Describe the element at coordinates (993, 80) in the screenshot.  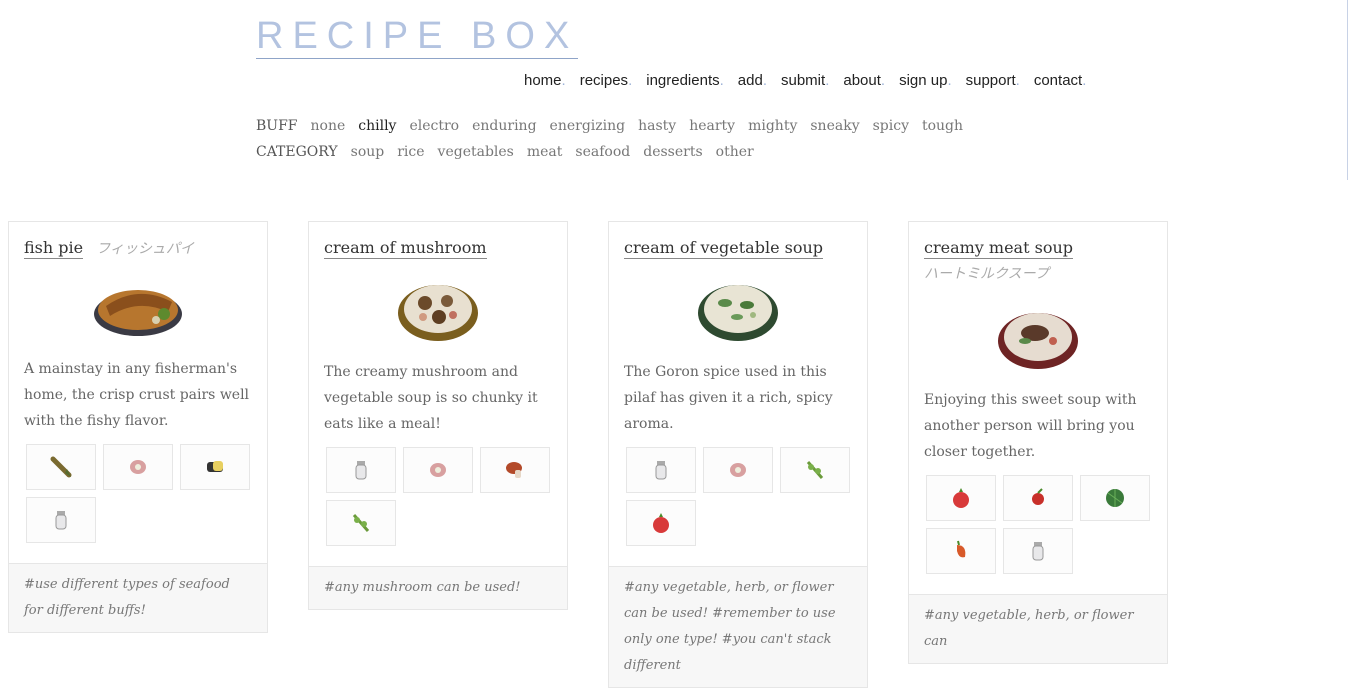
I see `nav-support: support.` at that location.